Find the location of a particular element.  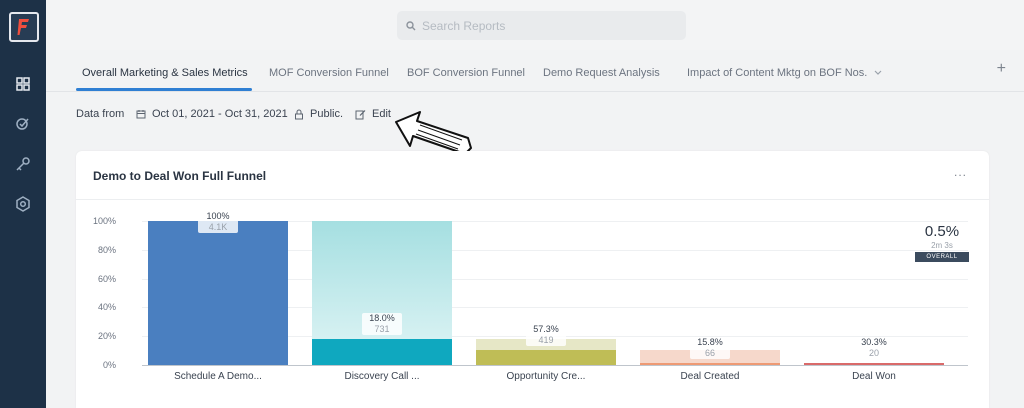

top-bar: Search Reports is located at coordinates (535, 25).